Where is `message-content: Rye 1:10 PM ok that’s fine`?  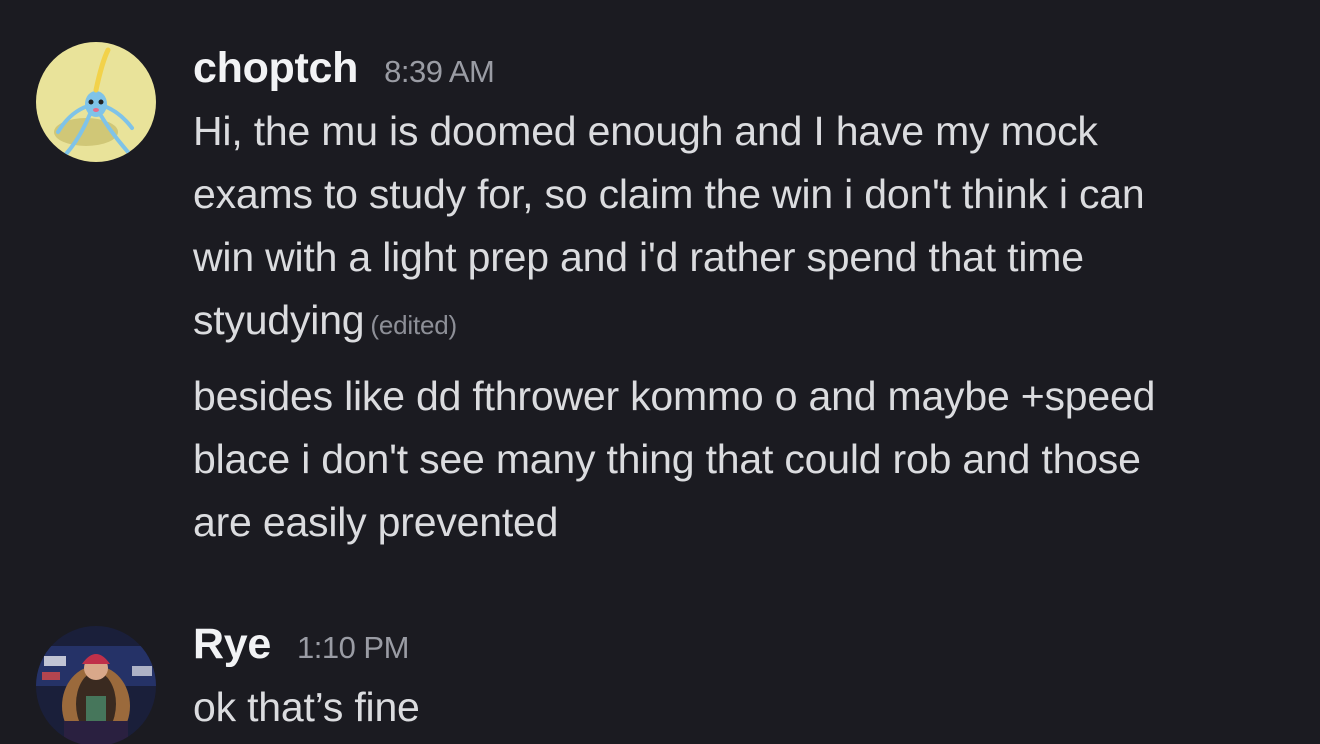 message-content: Rye 1:10 PM ok that’s fine is located at coordinates (741, 682).